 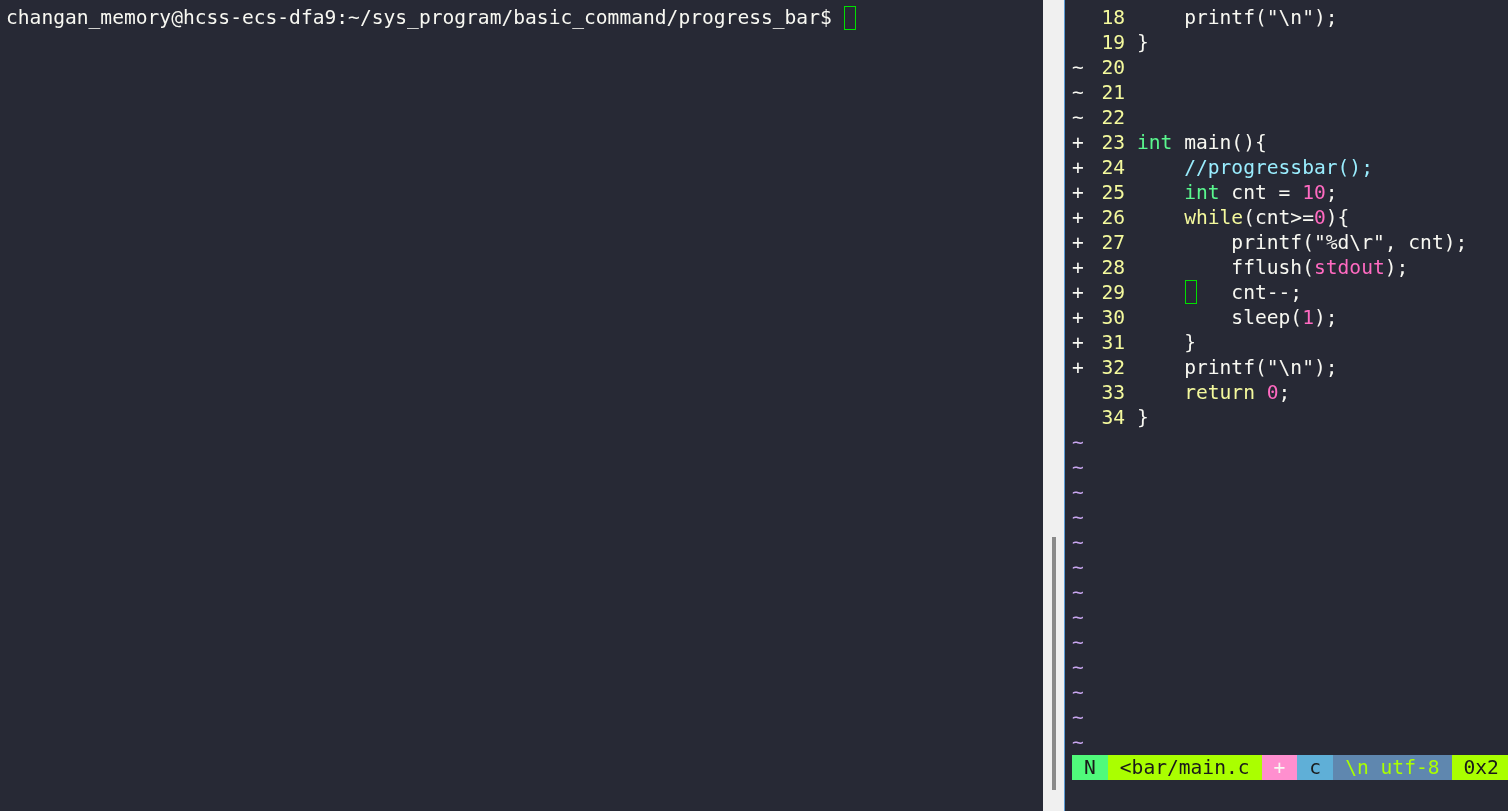 What do you see at coordinates (1113, 317) in the screenshot?
I see `line-number: 30` at bounding box center [1113, 317].